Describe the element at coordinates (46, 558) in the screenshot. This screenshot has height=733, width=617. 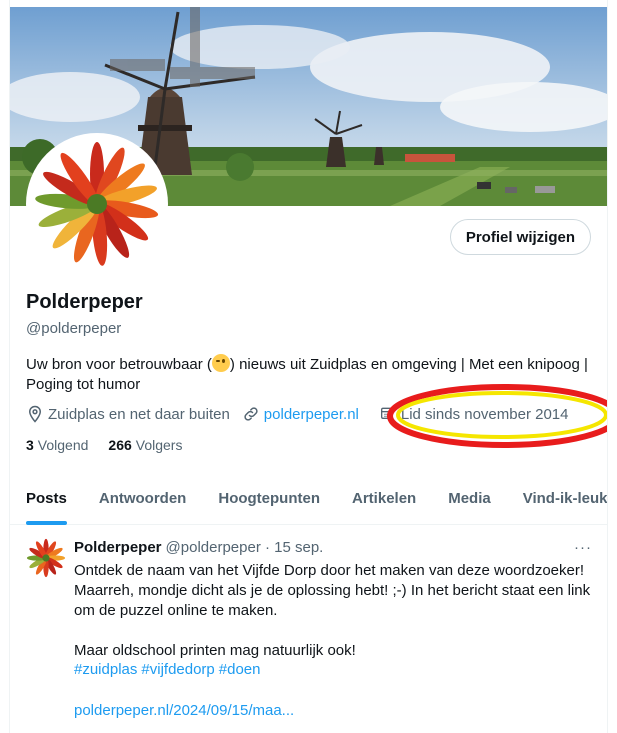
I see `tweet-avatar` at that location.